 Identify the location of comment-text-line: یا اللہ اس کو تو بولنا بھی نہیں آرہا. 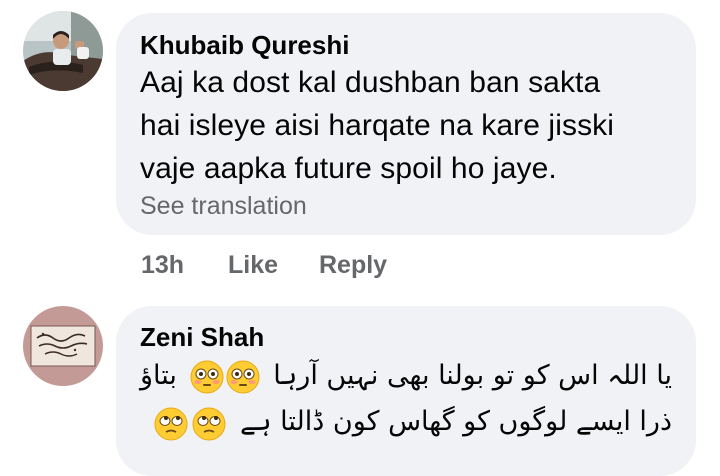
(472, 375).